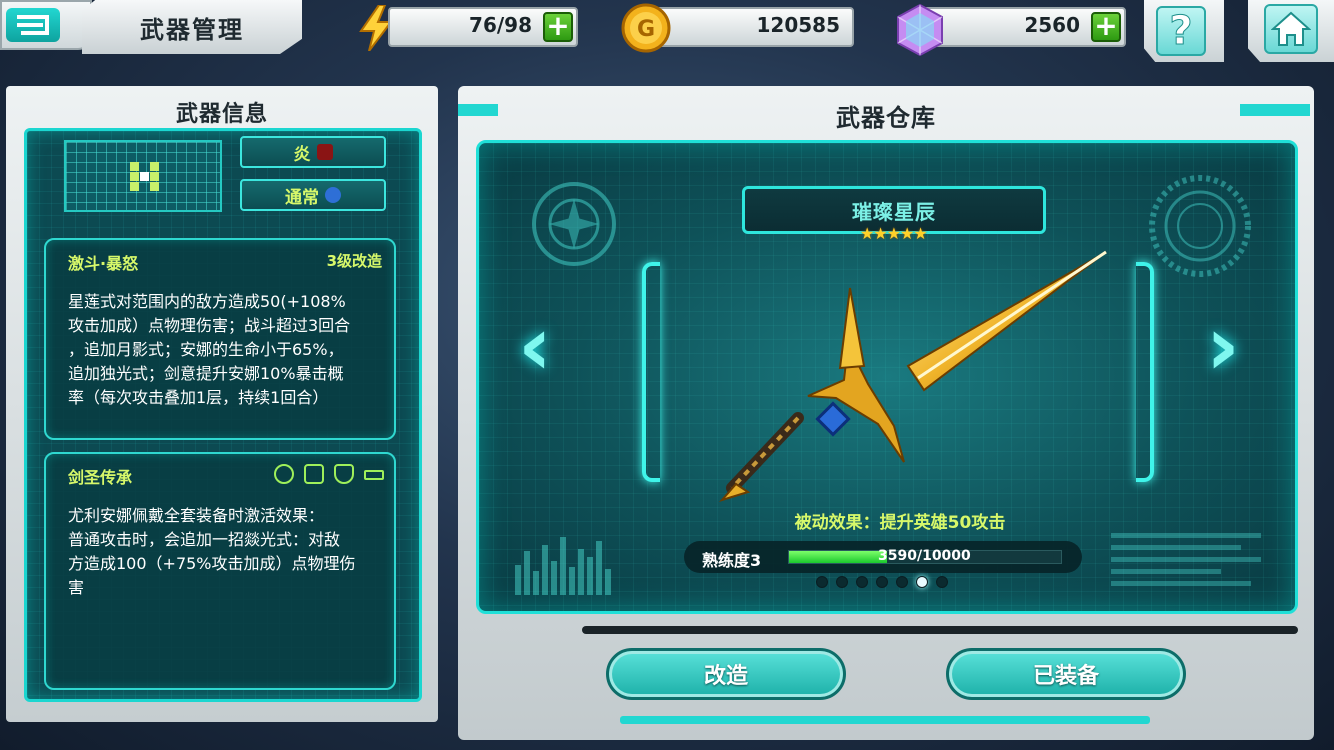  Describe the element at coordinates (1181, 31) in the screenshot. I see `help-icon: ?` at that location.